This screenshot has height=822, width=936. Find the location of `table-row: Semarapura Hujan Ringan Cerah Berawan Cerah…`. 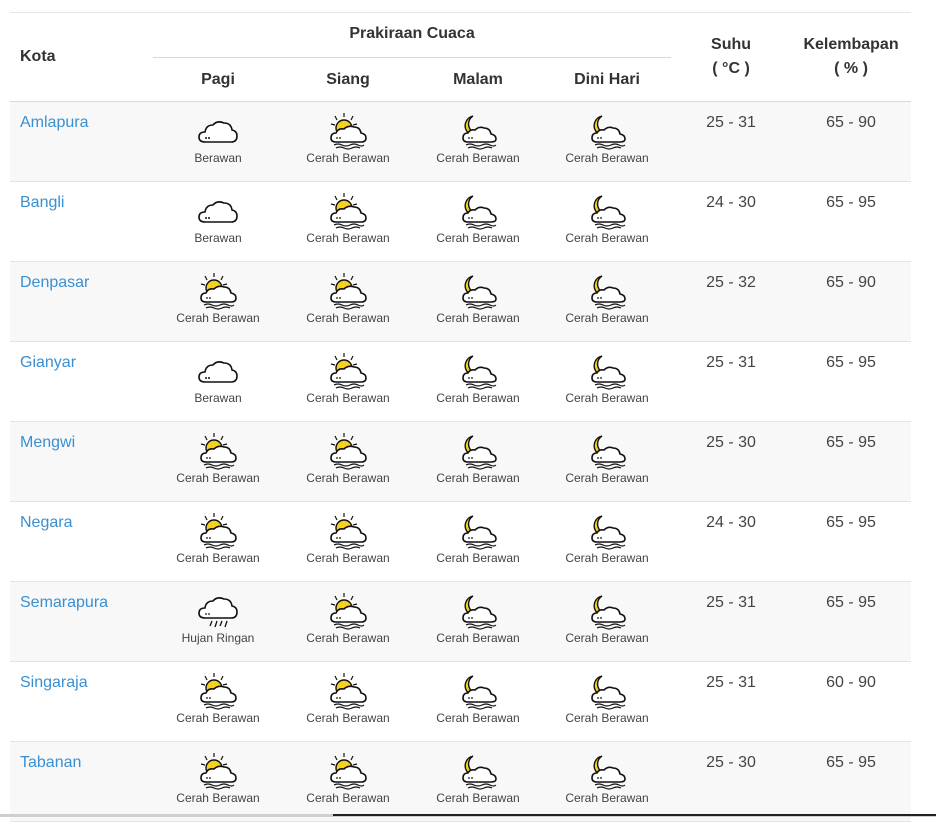

table-row: Semarapura Hujan Ringan Cerah Berawan Cerah… is located at coordinates (461, 621).